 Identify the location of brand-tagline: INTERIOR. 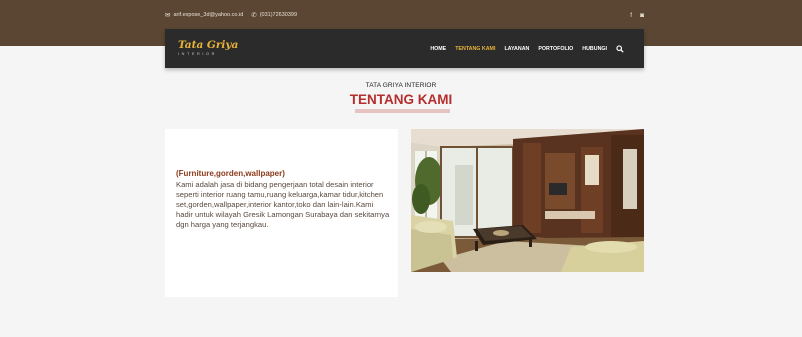
(197, 53).